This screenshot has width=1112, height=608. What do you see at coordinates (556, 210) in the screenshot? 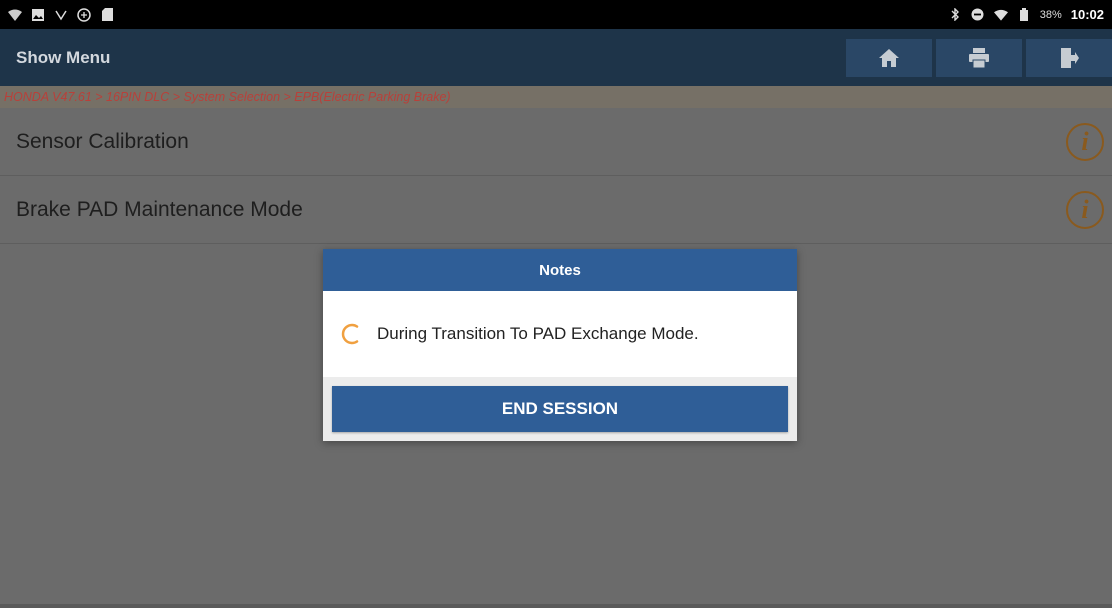
I see `menu-item-brake-pad-maintenance: Brake PAD Maintenance Mode i` at bounding box center [556, 210].